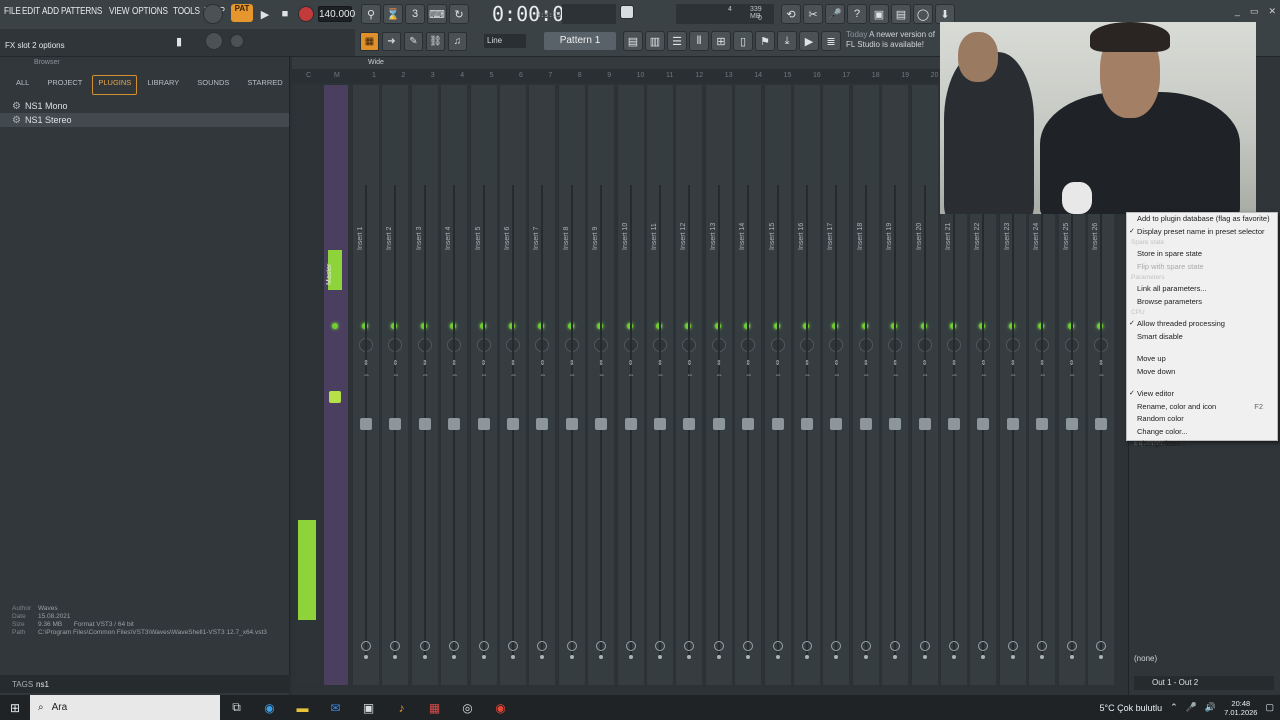 This screenshot has width=1280, height=720. What do you see at coordinates (42, 684) in the screenshot?
I see `tags-search-input: ns1` at bounding box center [42, 684].